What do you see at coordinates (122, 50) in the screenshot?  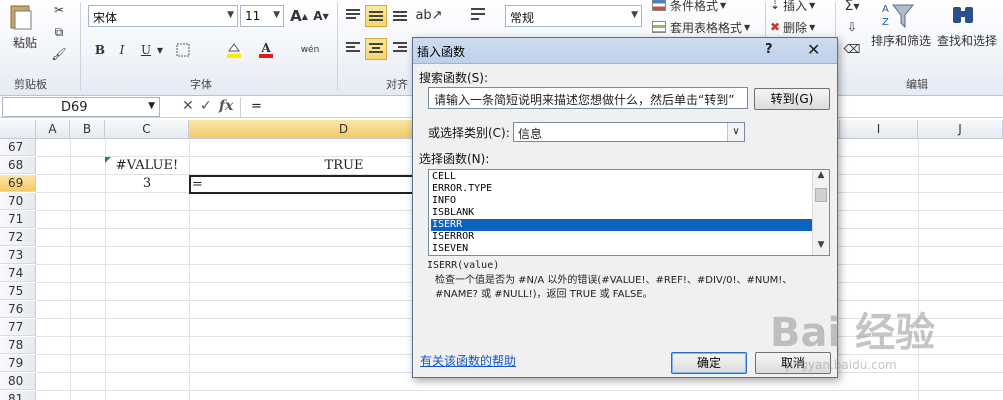 I see `italic-button: I` at bounding box center [122, 50].